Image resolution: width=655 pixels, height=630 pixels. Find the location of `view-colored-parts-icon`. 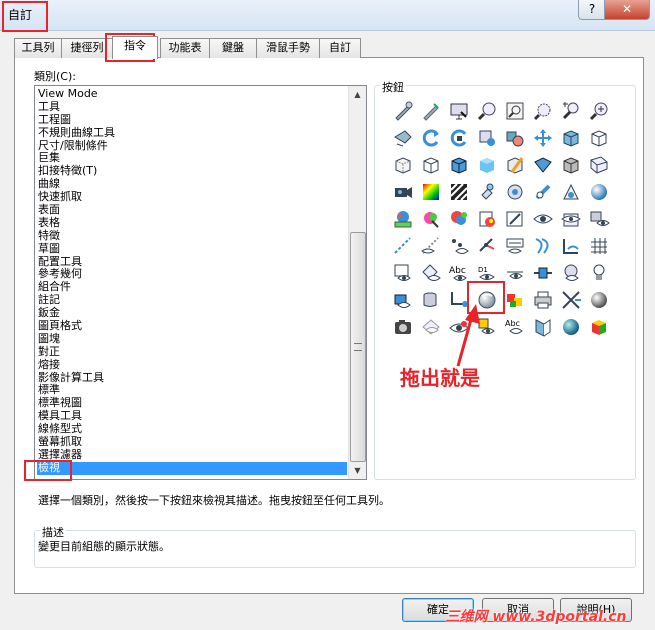

view-colored-parts-icon is located at coordinates (515, 300).